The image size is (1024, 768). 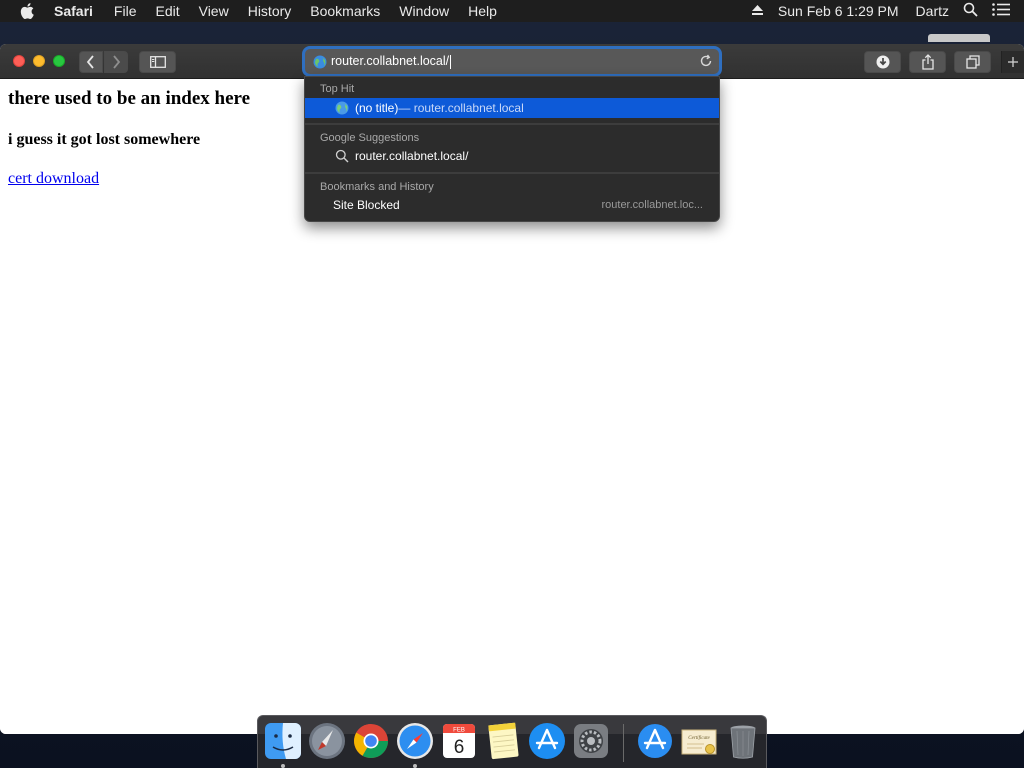 What do you see at coordinates (757, 11) in the screenshot?
I see `eject-icon` at bounding box center [757, 11].